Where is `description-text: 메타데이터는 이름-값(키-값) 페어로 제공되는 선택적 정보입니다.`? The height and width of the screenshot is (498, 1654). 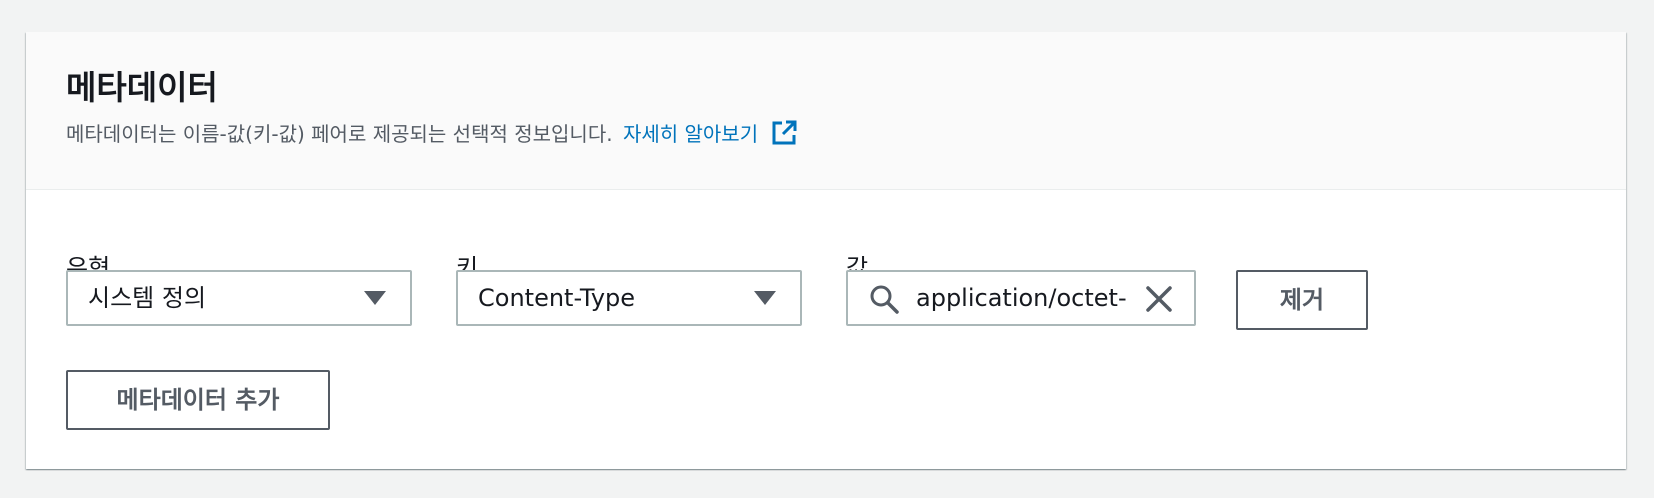 description-text: 메타데이터는 이름-값(키-값) 페어로 제공되는 선택적 정보입니다. is located at coordinates (339, 134).